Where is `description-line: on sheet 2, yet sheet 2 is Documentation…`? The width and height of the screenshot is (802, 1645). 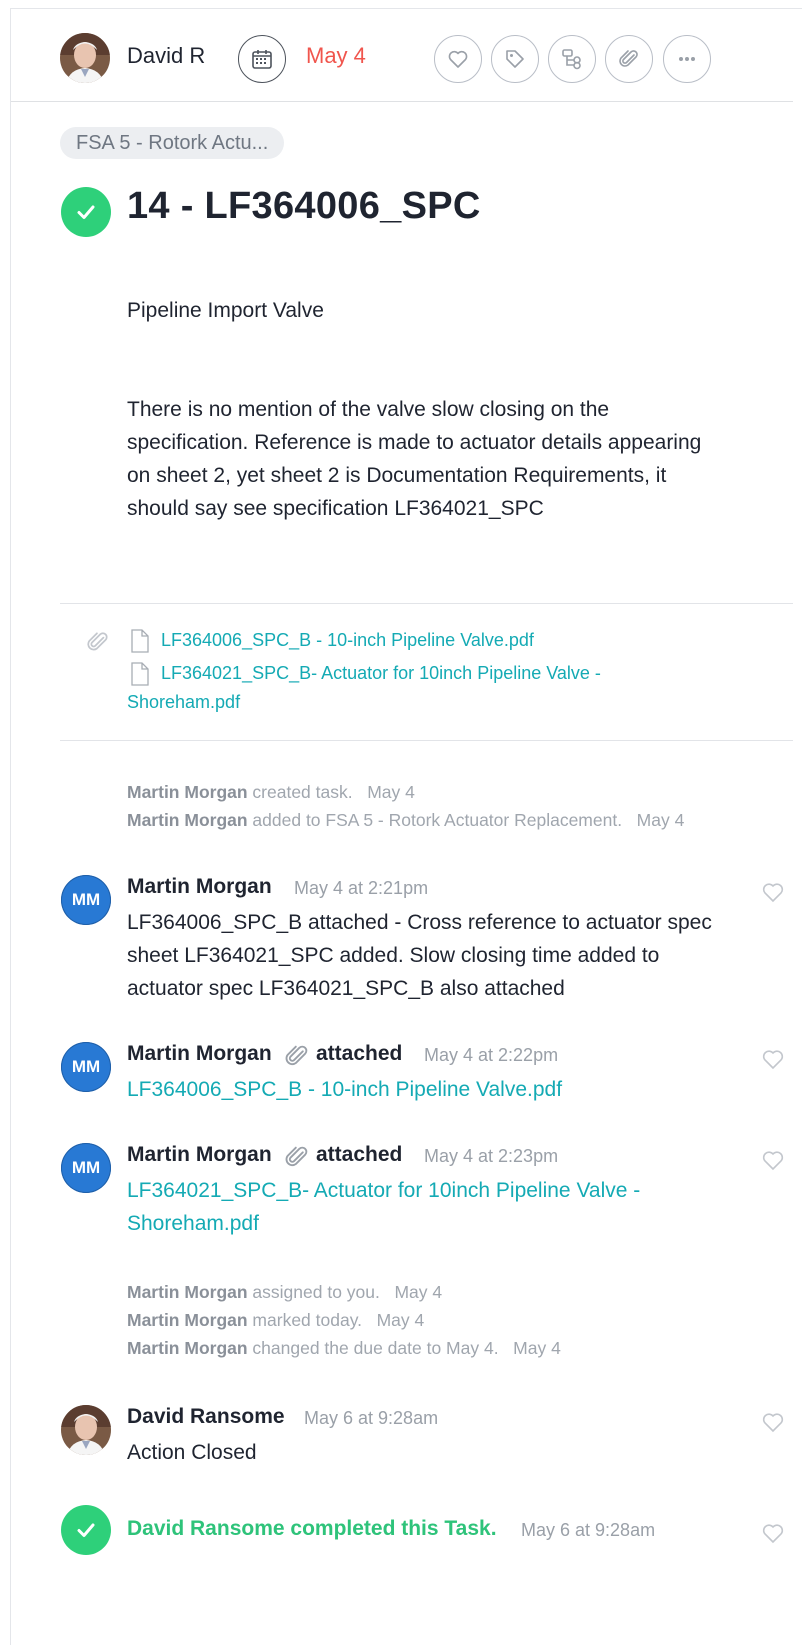 description-line: on sheet 2, yet sheet 2 is Documentation… is located at coordinates (396, 475).